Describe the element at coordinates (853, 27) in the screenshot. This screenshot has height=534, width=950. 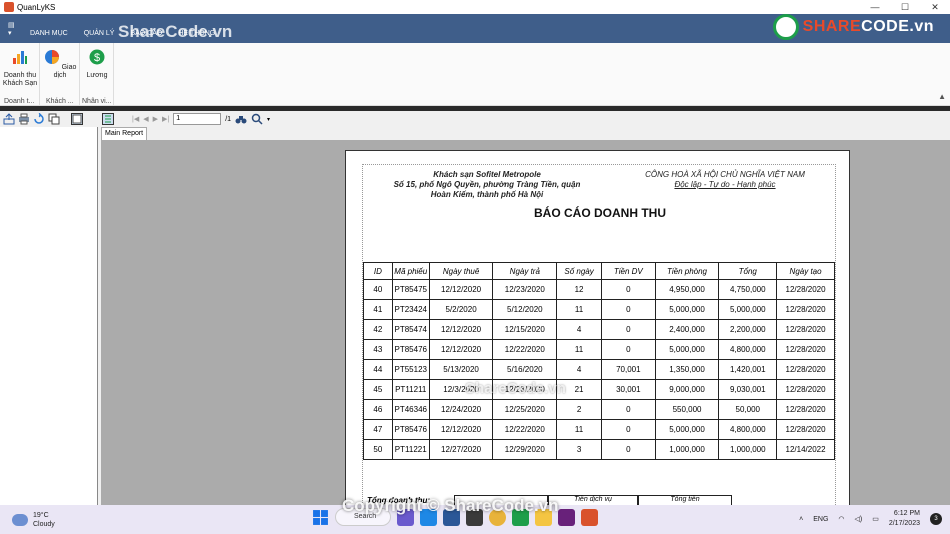
I see `brand-logo: SHARECODE.vn` at that location.